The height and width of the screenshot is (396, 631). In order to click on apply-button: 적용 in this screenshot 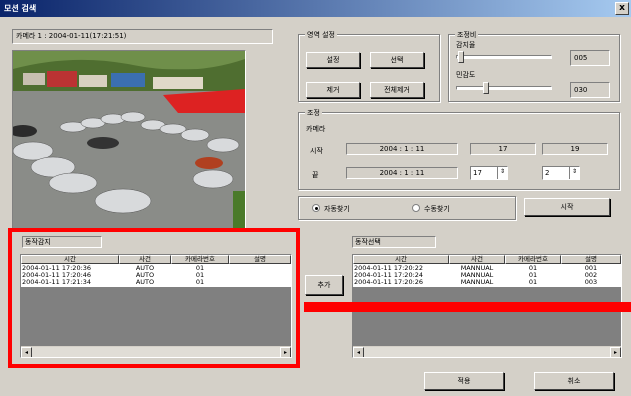, I will do `click(464, 381)`.